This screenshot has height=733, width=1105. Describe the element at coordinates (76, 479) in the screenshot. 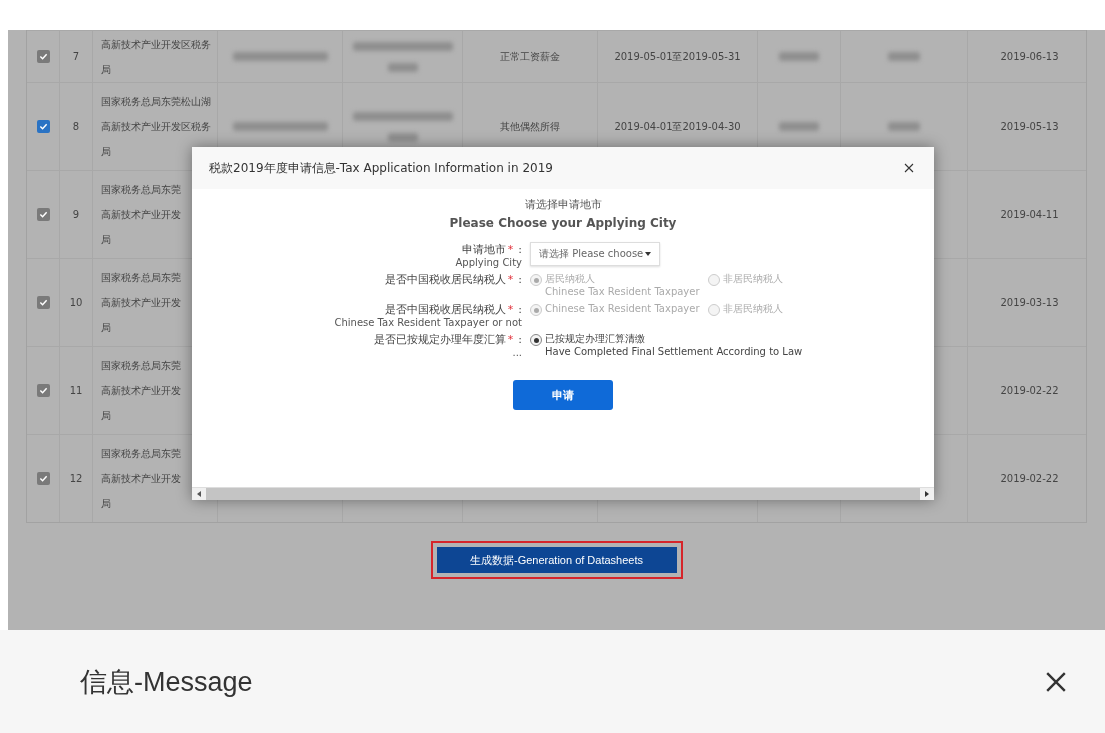

I see `row-number: 12` at that location.